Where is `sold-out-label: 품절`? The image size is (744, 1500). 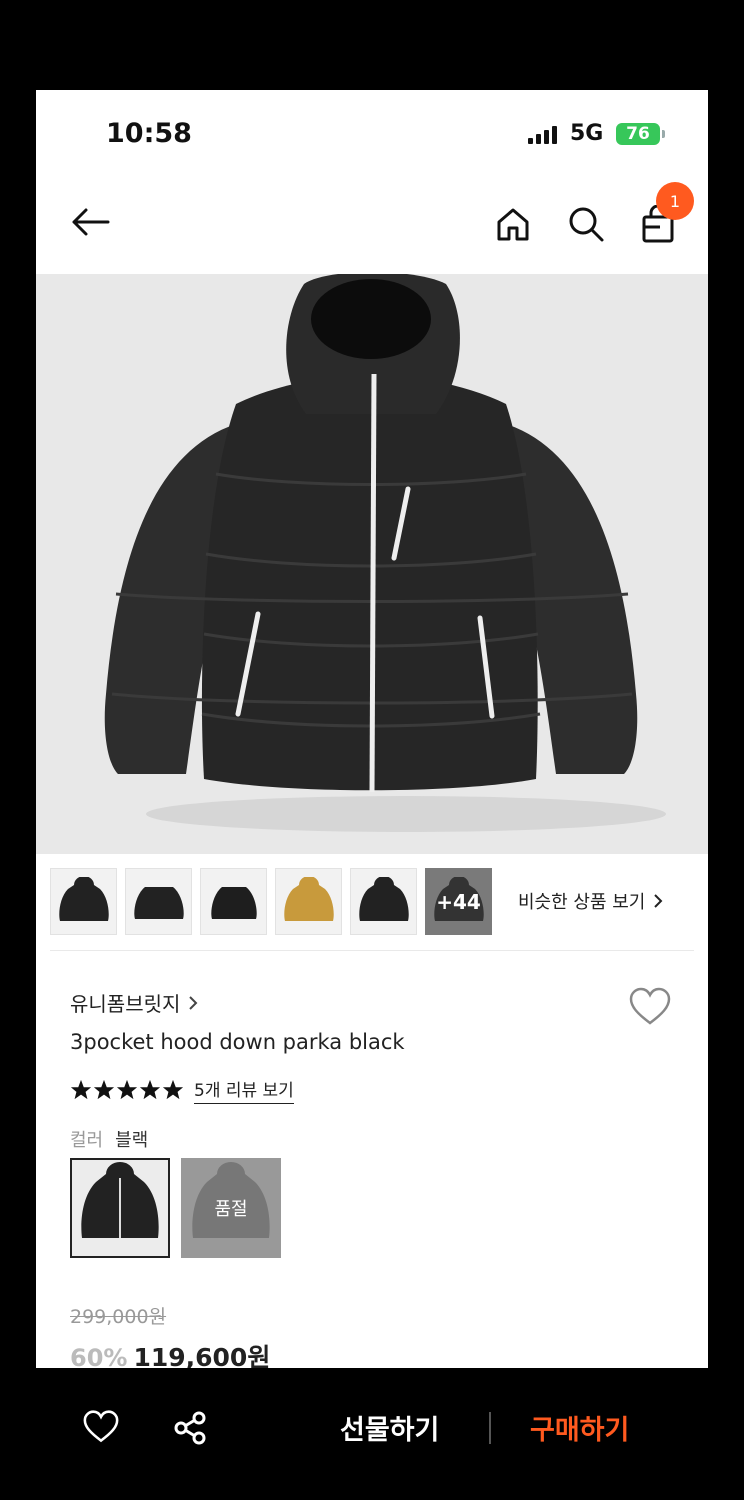 sold-out-label: 품절 is located at coordinates (231, 1209).